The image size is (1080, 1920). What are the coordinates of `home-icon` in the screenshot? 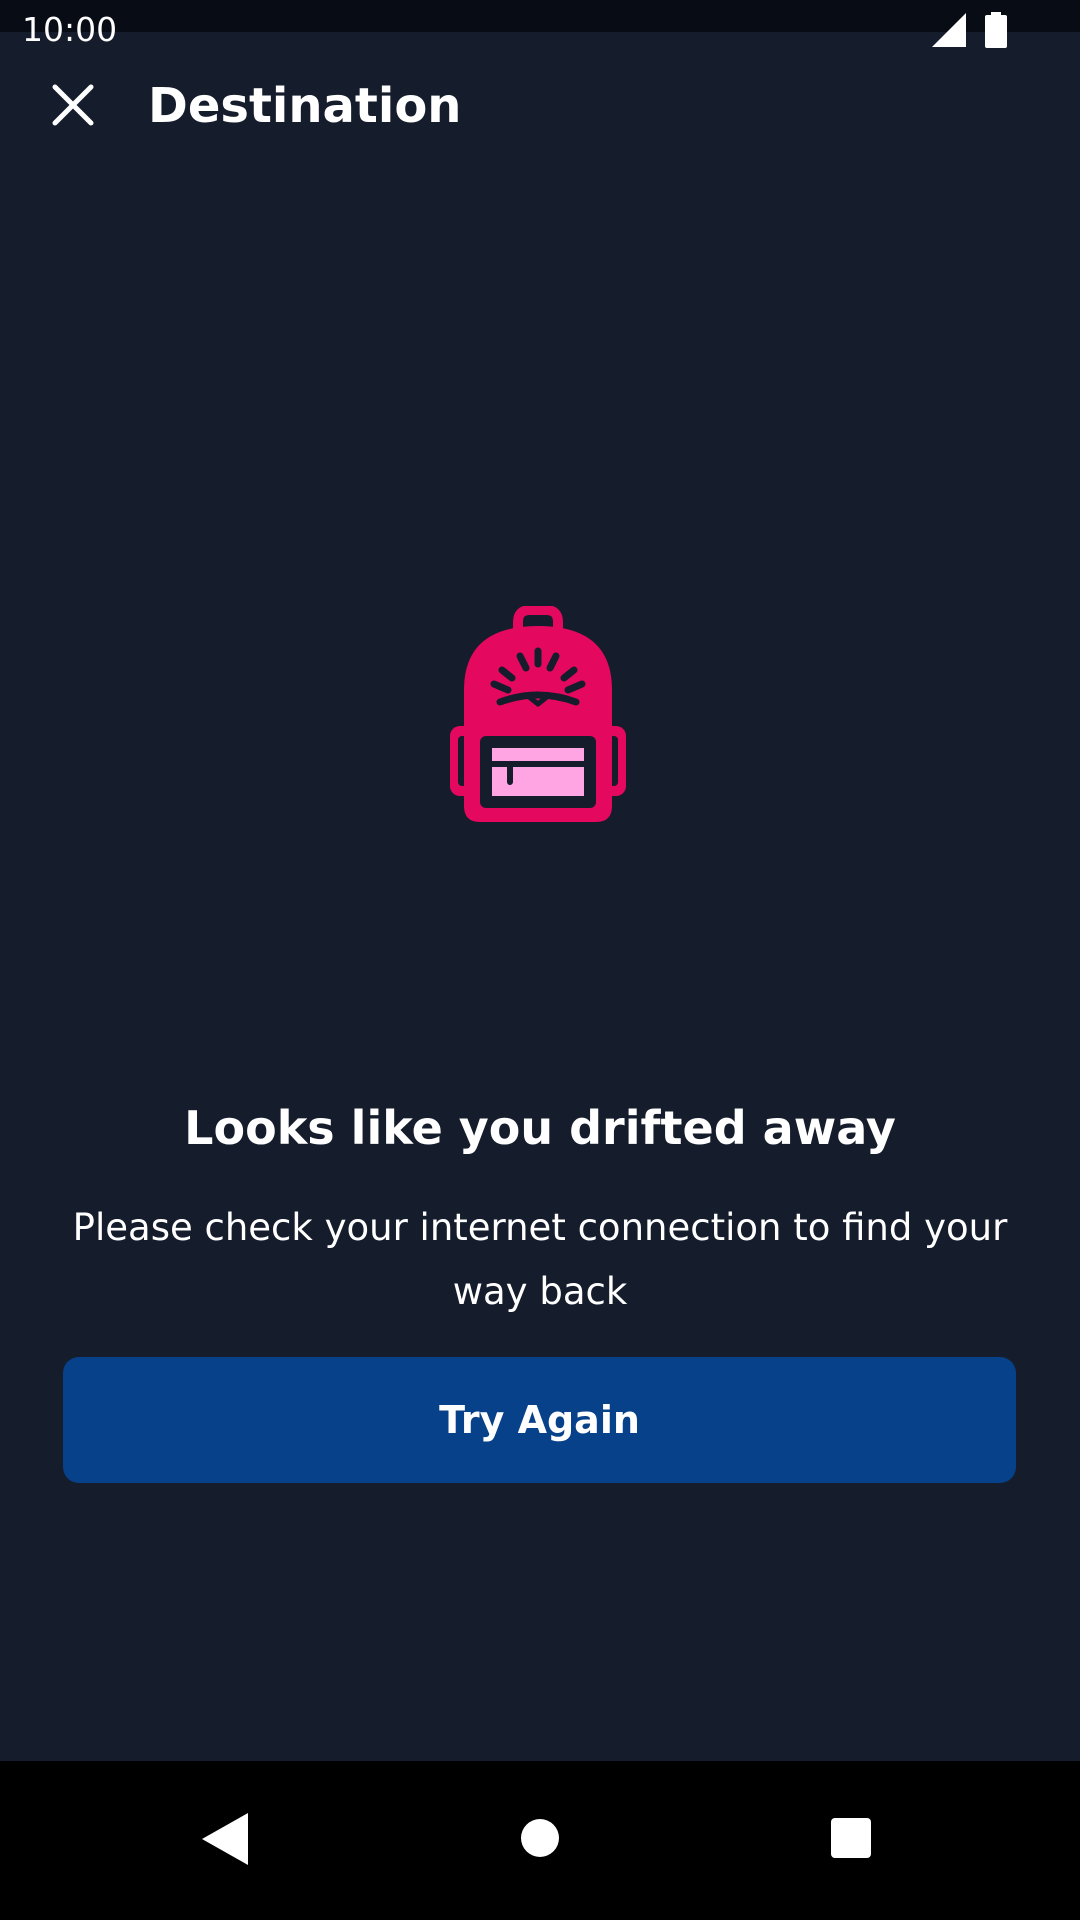 It's located at (540, 1838).